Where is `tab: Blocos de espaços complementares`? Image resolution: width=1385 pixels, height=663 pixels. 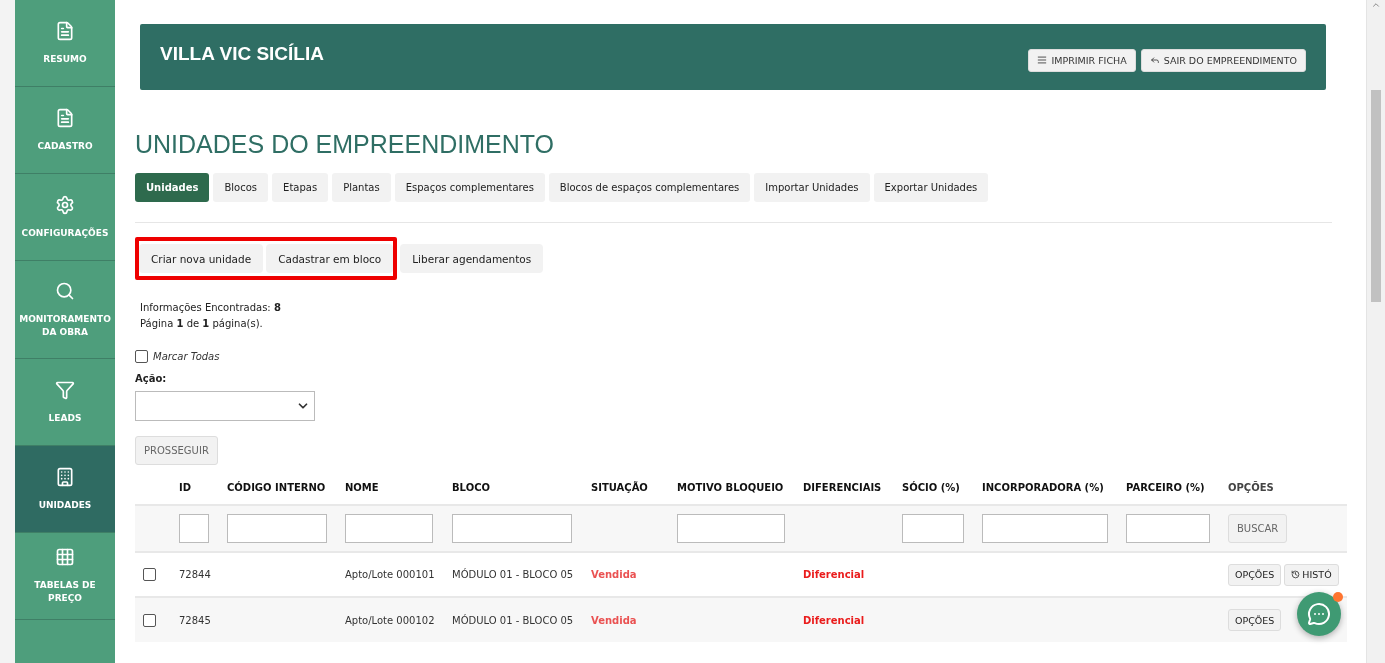 tab: Blocos de espaços complementares is located at coordinates (649, 187).